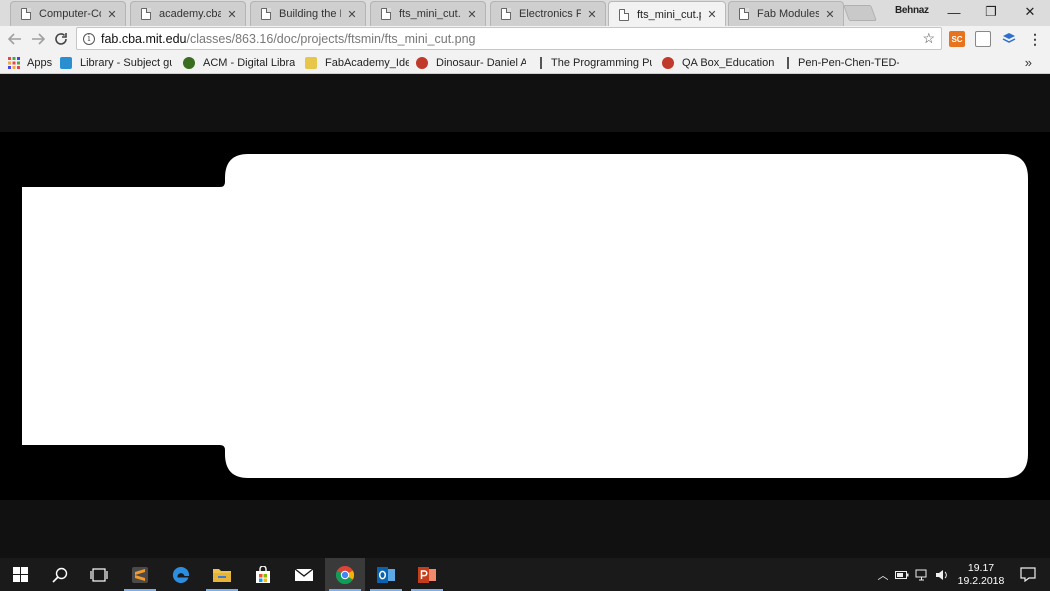  What do you see at coordinates (126, 63) in the screenshot?
I see `bookmark-label: Library - Subject guid` at bounding box center [126, 63].